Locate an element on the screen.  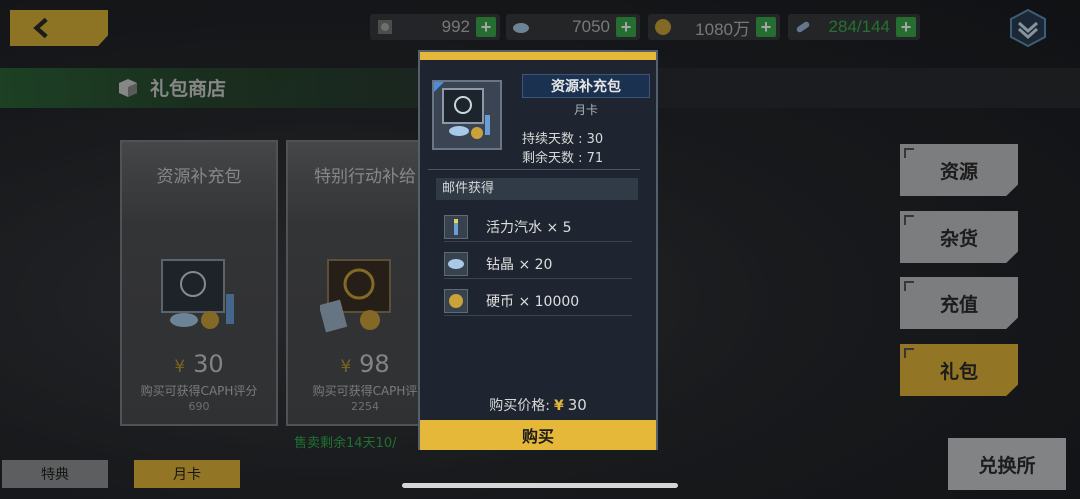
reward-item: 活力汽水 × 5 is located at coordinates (538, 227).